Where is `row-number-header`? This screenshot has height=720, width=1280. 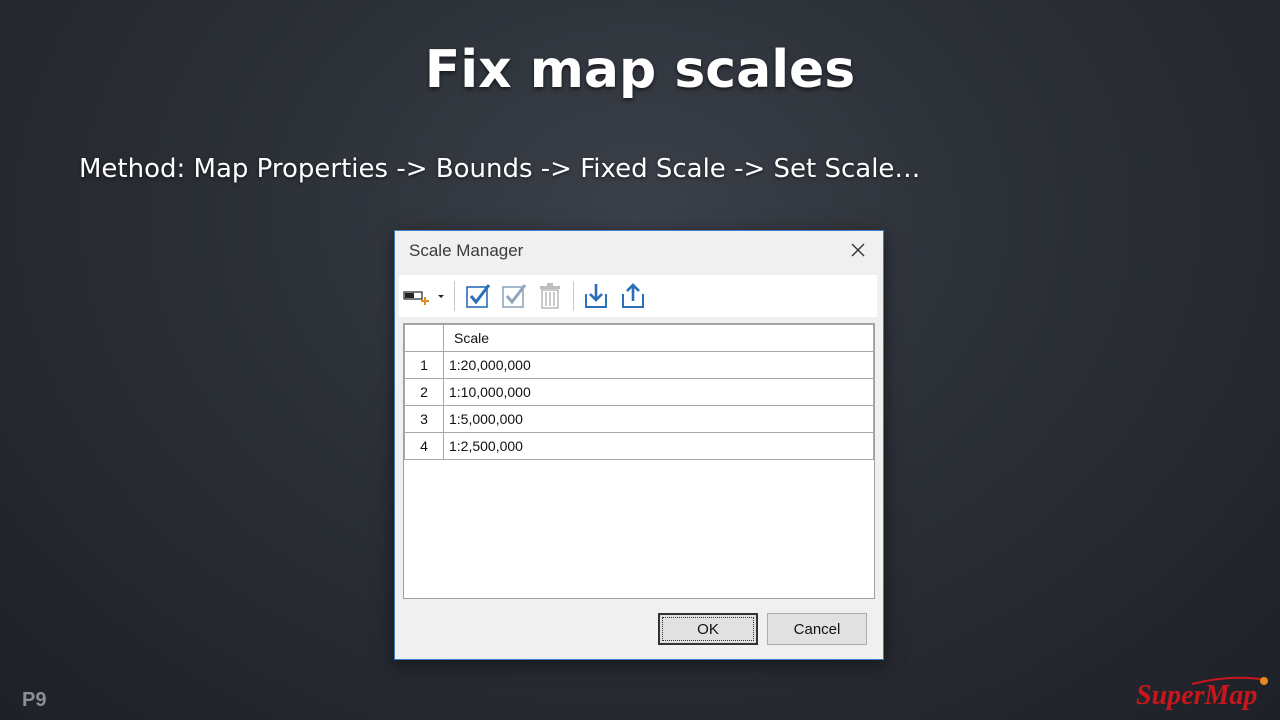 row-number-header is located at coordinates (424, 338).